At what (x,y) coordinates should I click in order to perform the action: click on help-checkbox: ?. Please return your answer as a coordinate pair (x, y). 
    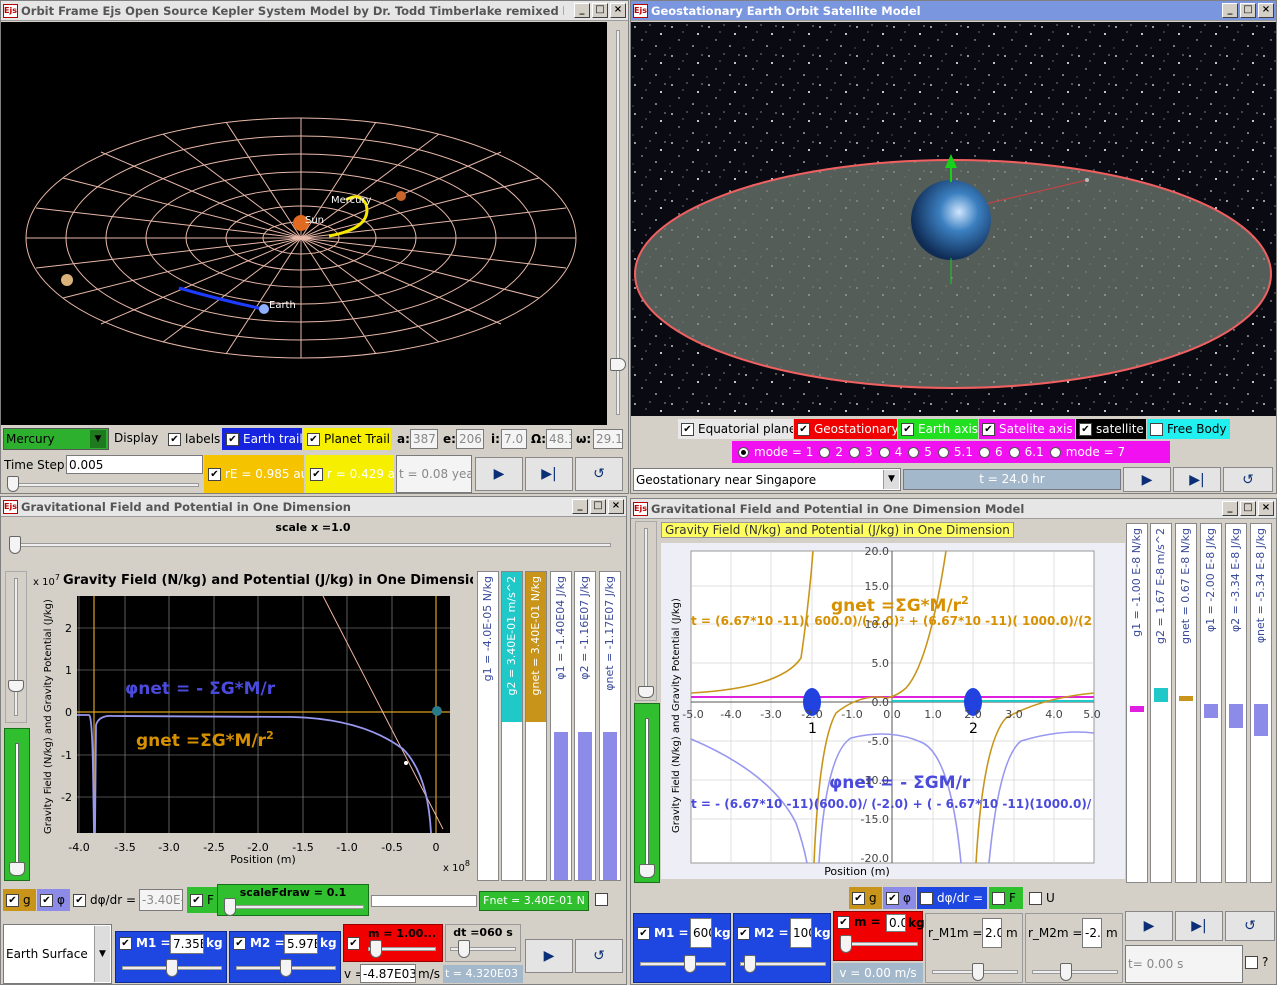
    Looking at the image, I should click on (1256, 962).